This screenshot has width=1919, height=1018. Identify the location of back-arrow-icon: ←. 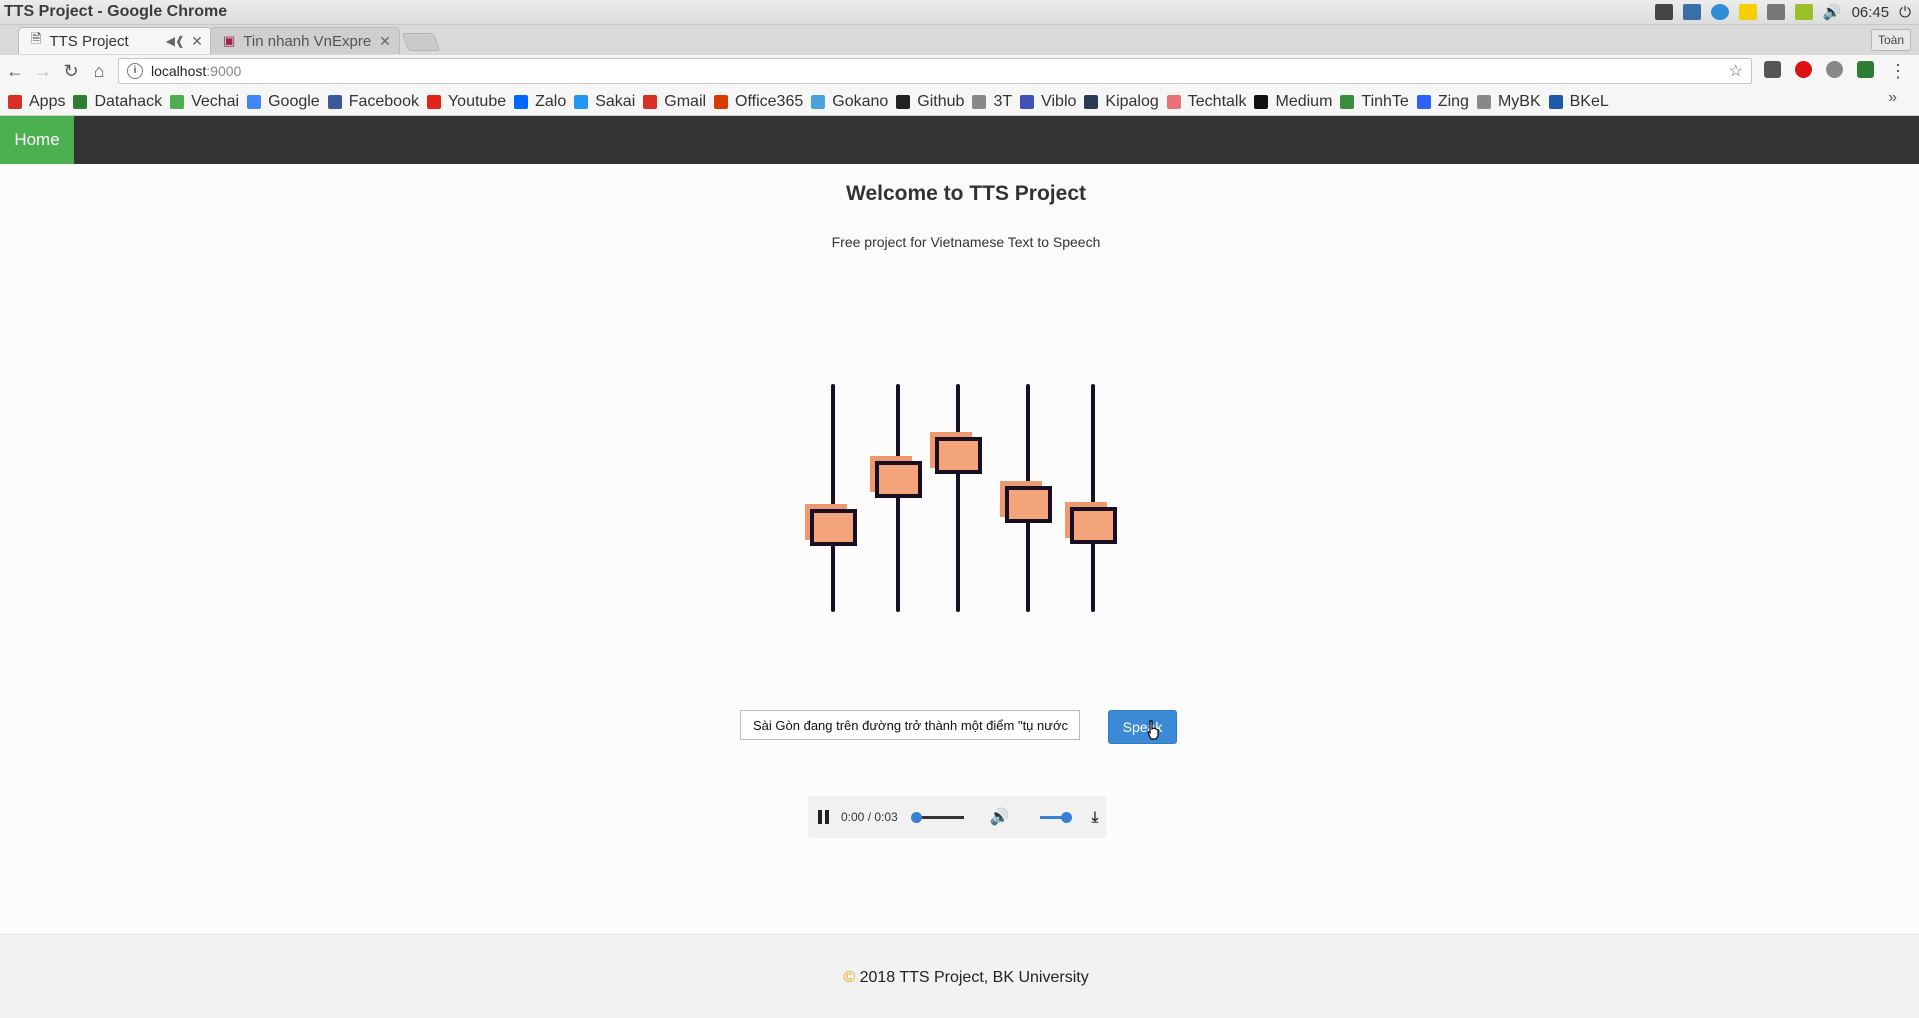
(15, 71).